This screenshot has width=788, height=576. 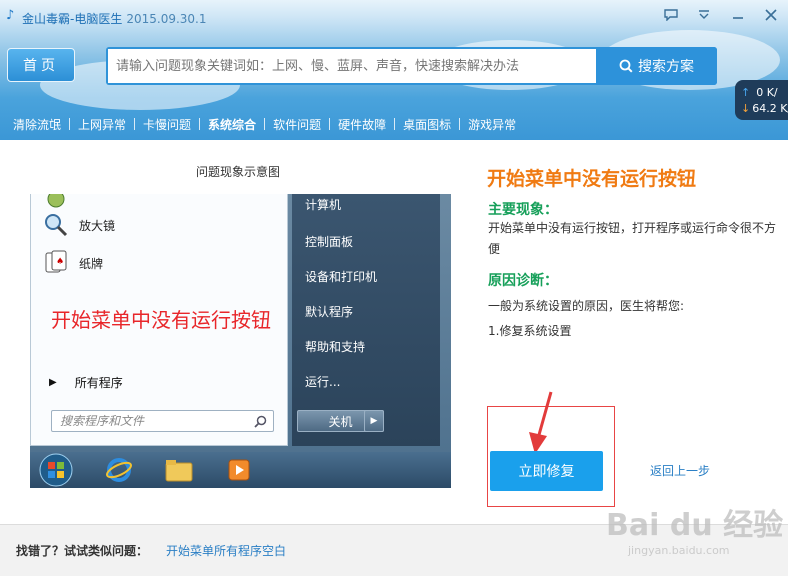 I want to click on triangle-right-icon: ▶, so click(x=53, y=382).